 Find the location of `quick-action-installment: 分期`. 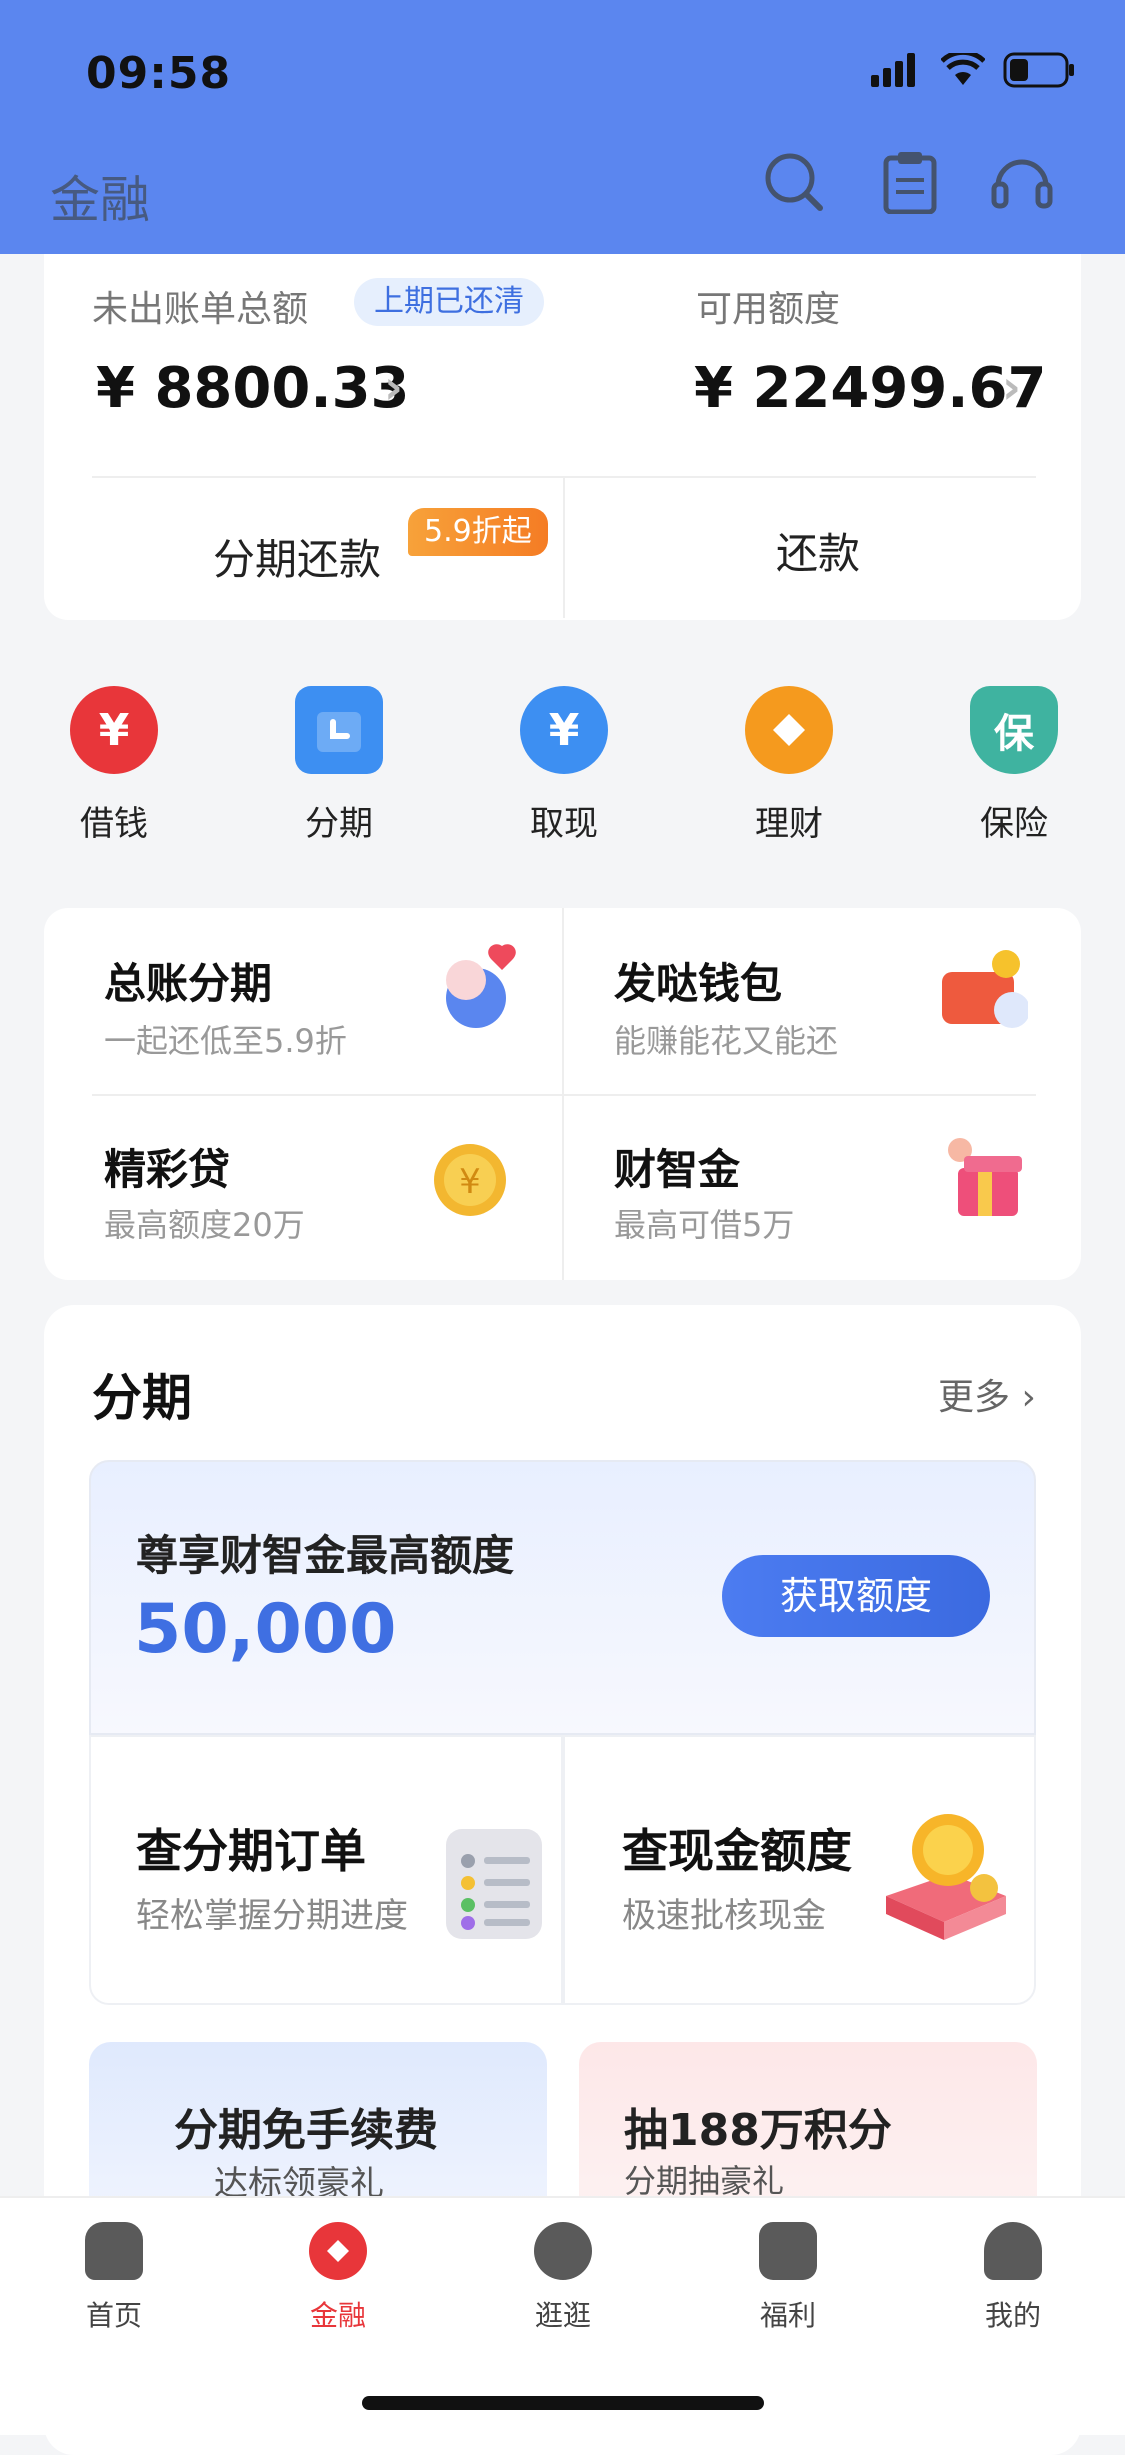

quick-action-installment: 分期 is located at coordinates (339, 765).